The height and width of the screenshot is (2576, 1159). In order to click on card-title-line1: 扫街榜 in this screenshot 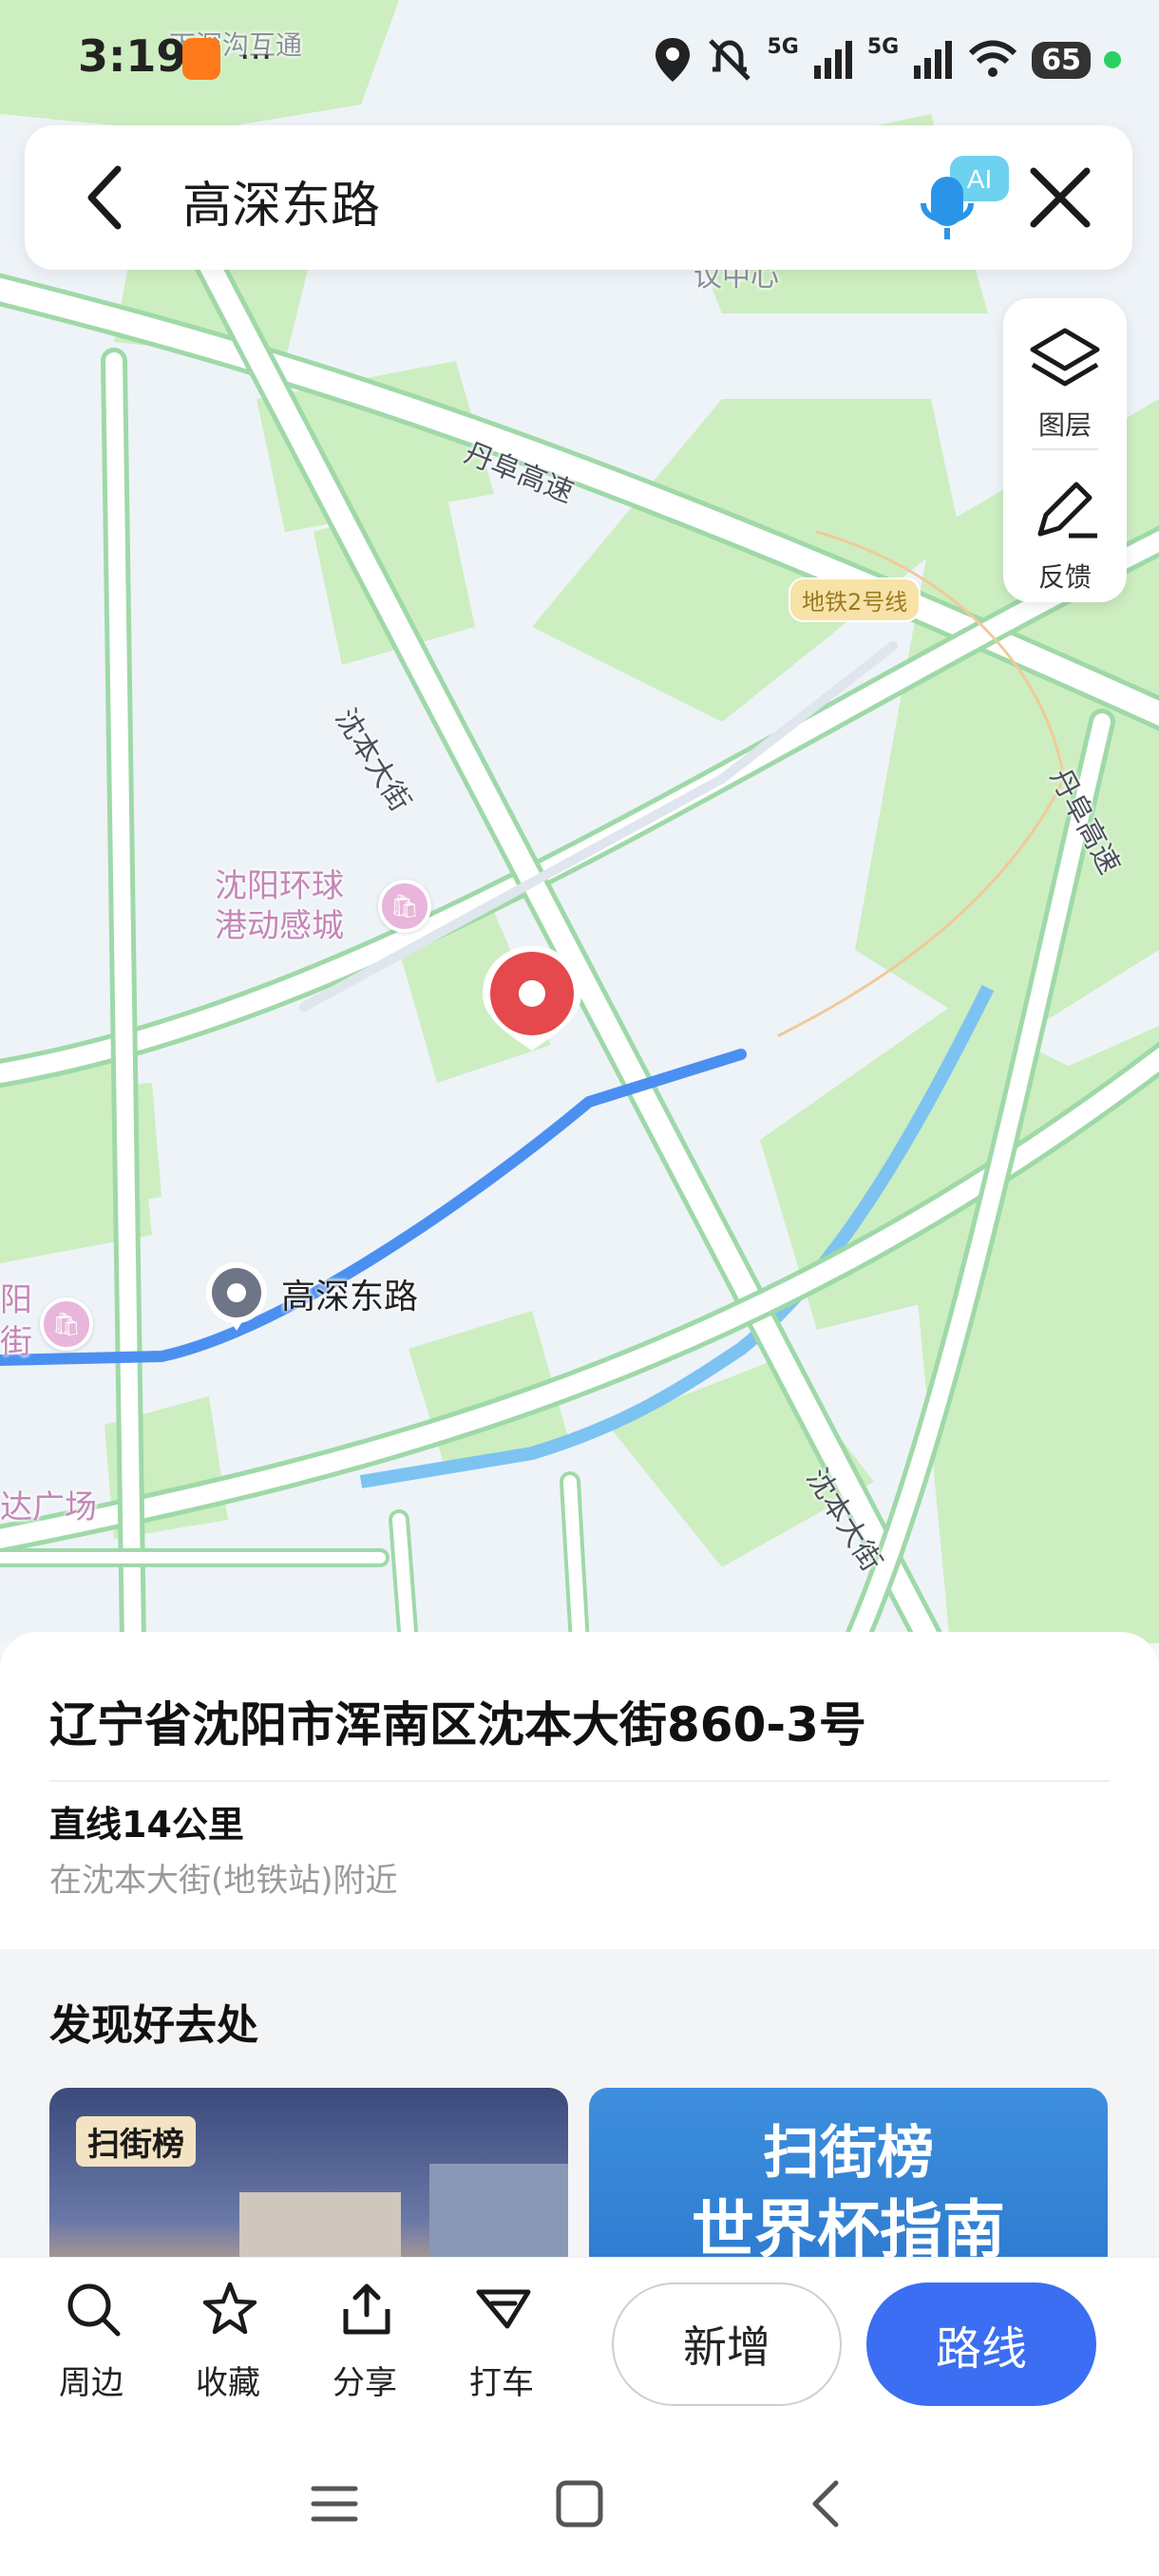, I will do `click(848, 2153)`.